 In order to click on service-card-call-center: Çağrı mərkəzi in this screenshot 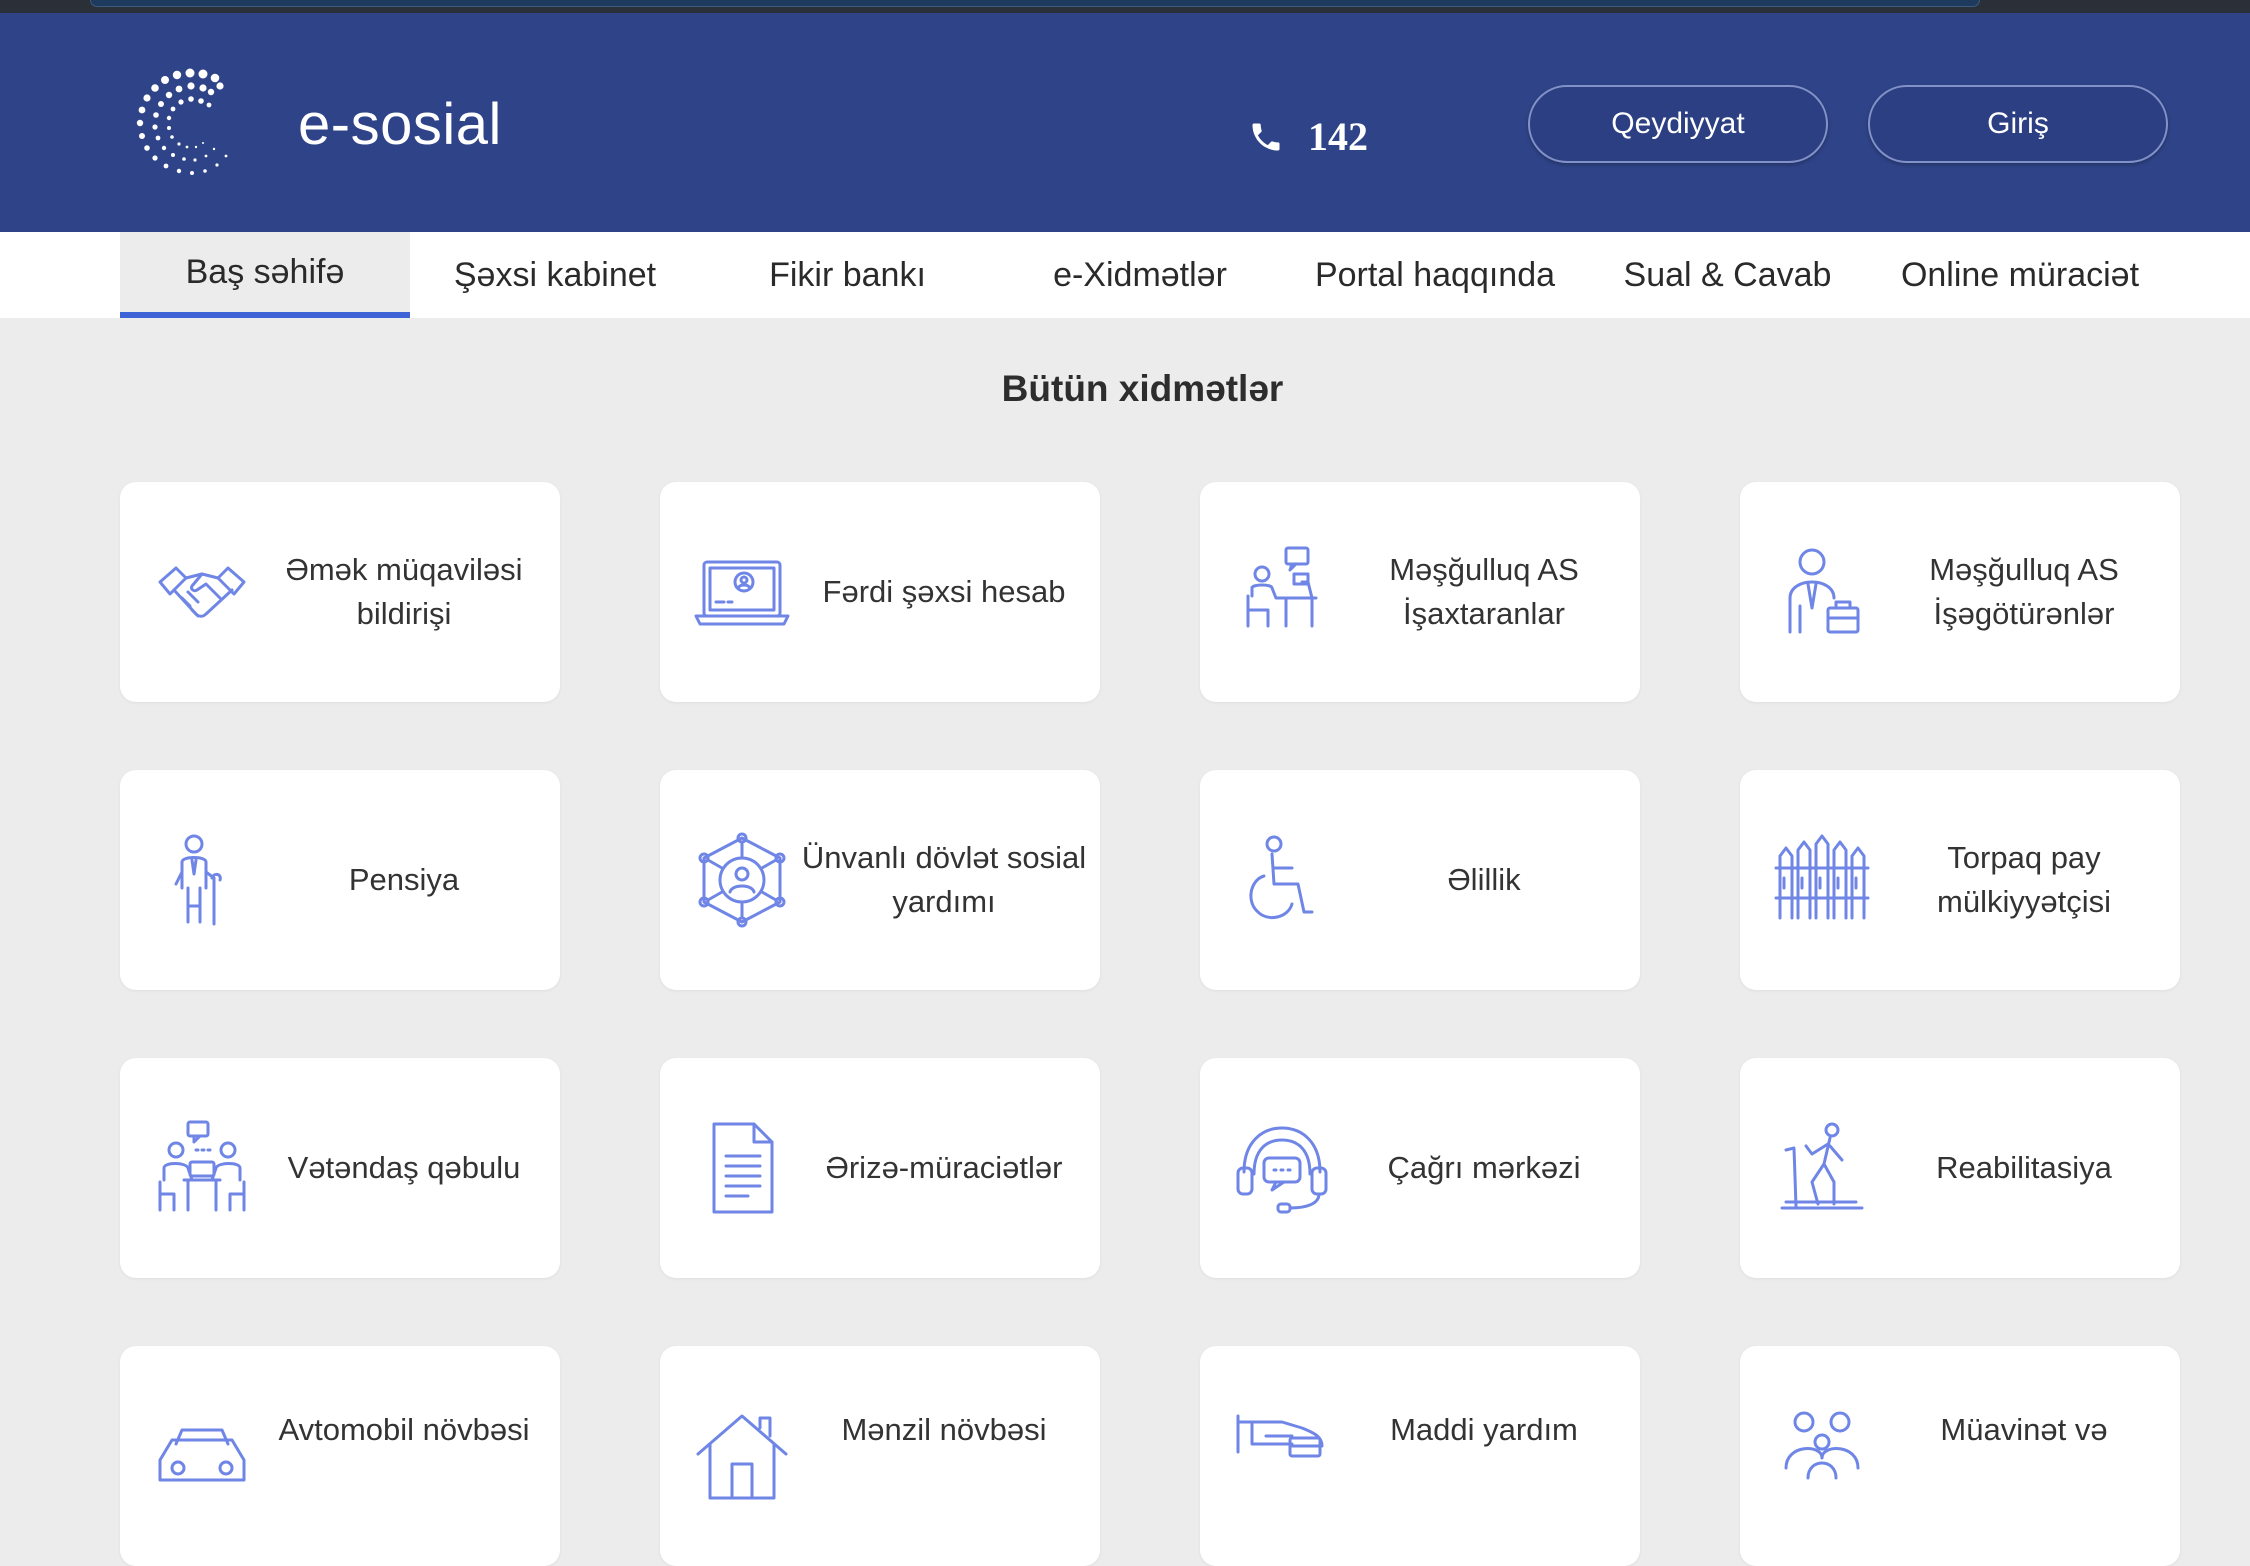, I will do `click(1420, 1168)`.